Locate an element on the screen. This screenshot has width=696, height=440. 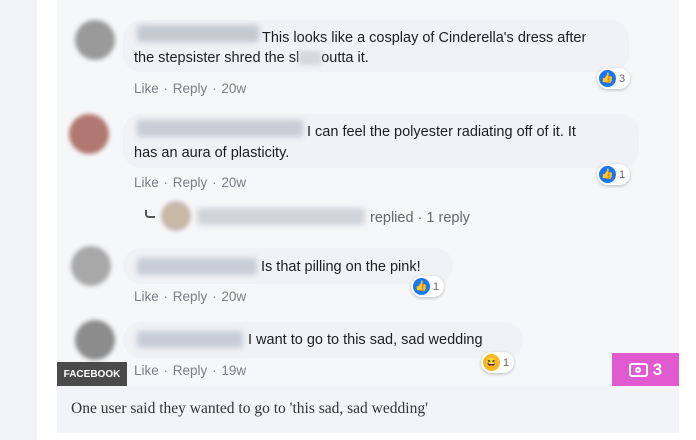
timestamp: 19w is located at coordinates (234, 370).